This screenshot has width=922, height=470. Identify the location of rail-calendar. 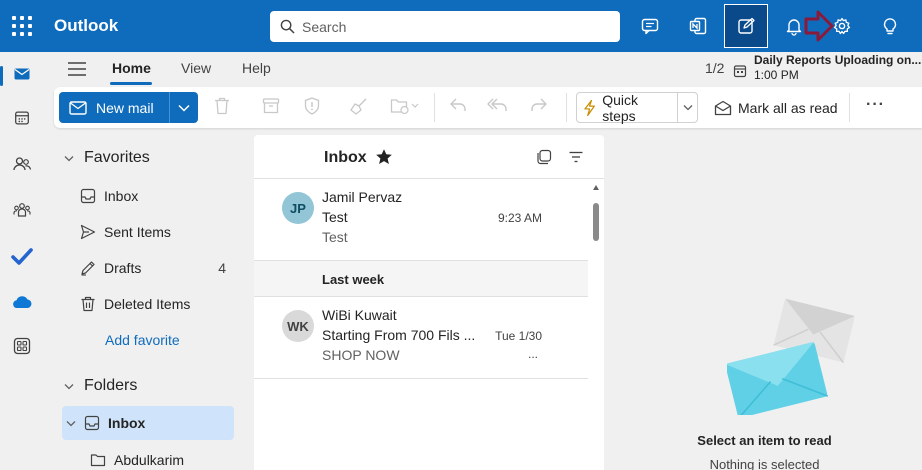
(22, 118).